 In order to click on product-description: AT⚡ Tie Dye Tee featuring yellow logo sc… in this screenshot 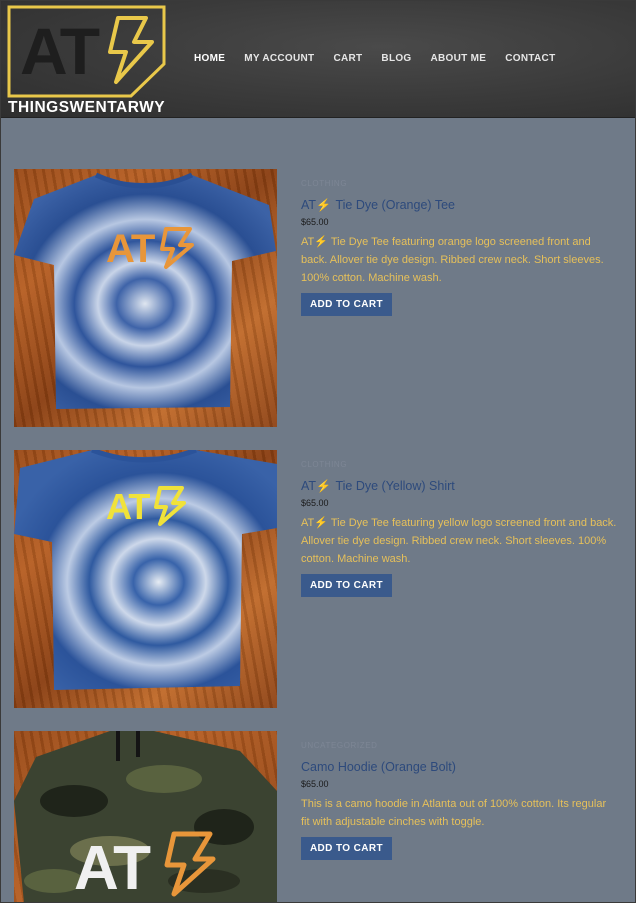, I will do `click(459, 541)`.